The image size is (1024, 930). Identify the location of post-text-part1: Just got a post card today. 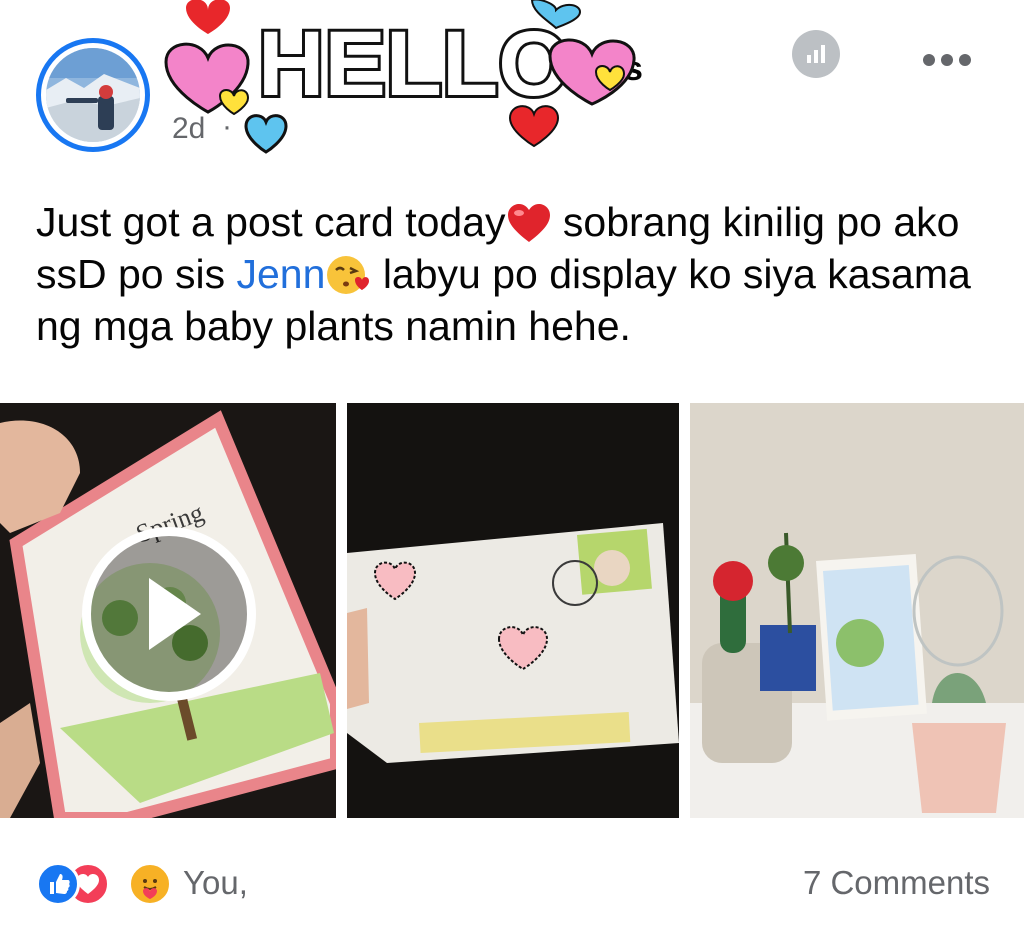
(271, 222).